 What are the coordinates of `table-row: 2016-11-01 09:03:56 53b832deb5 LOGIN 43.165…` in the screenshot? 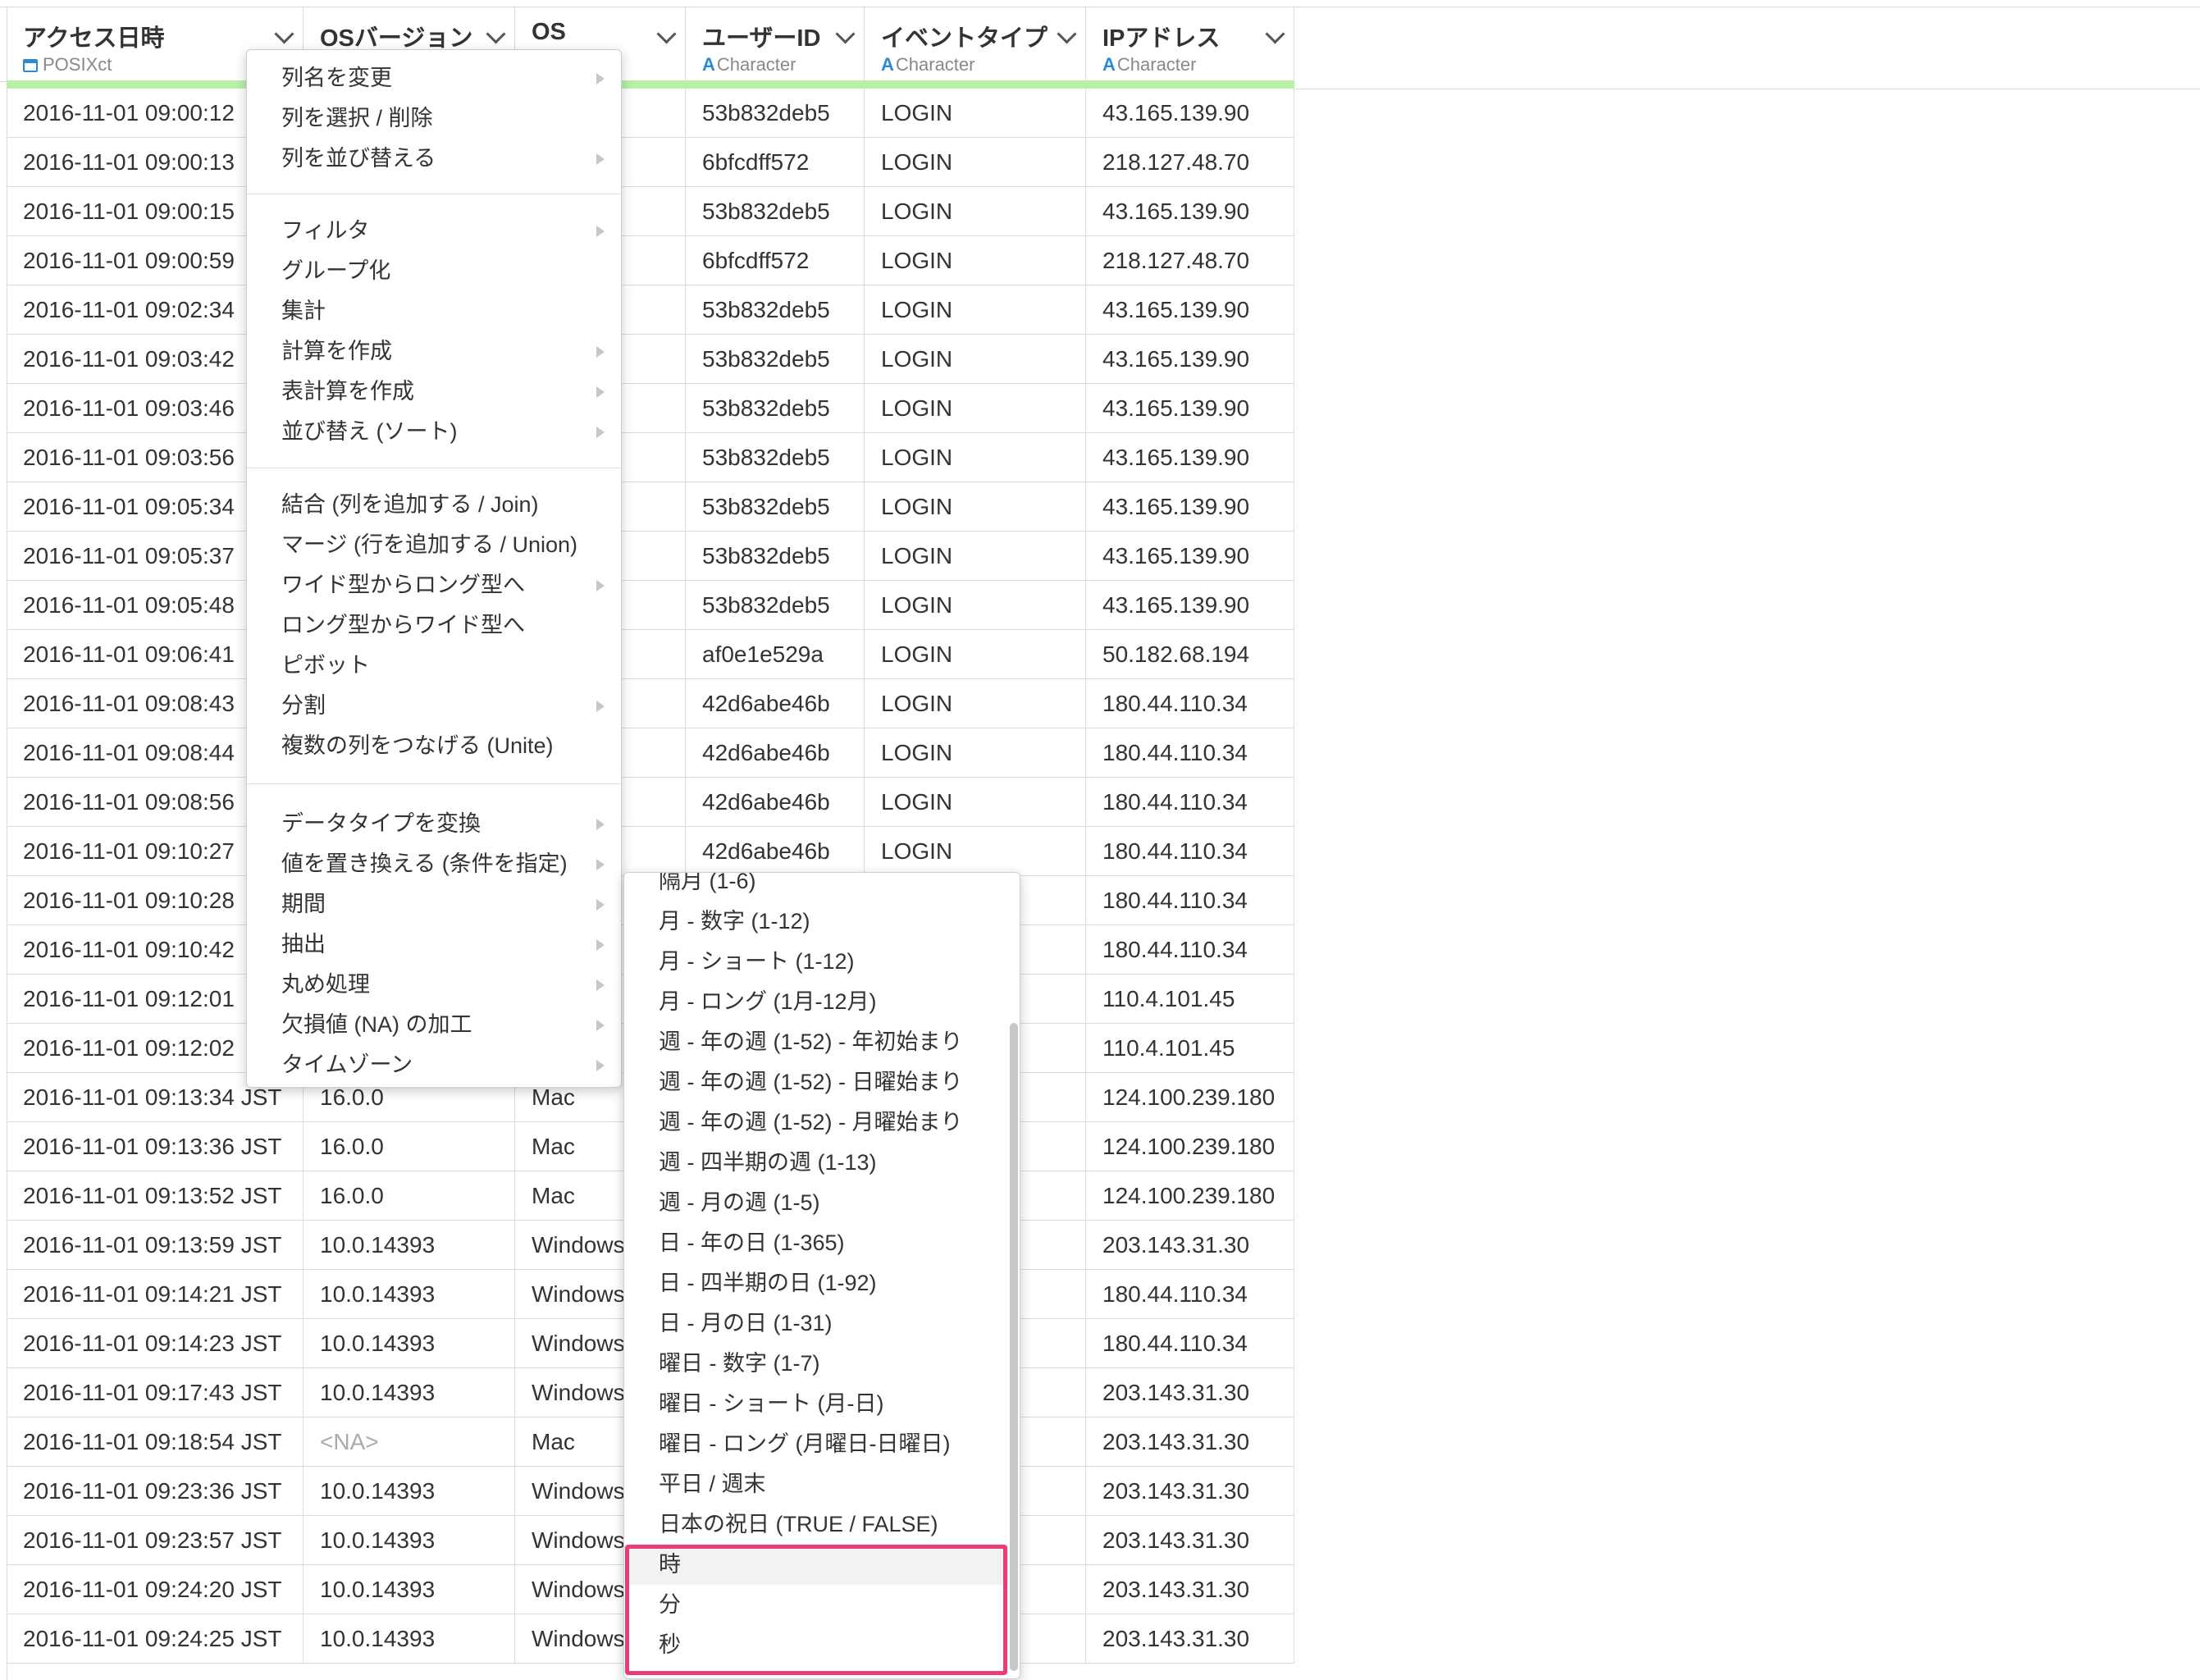 It's located at (650, 458).